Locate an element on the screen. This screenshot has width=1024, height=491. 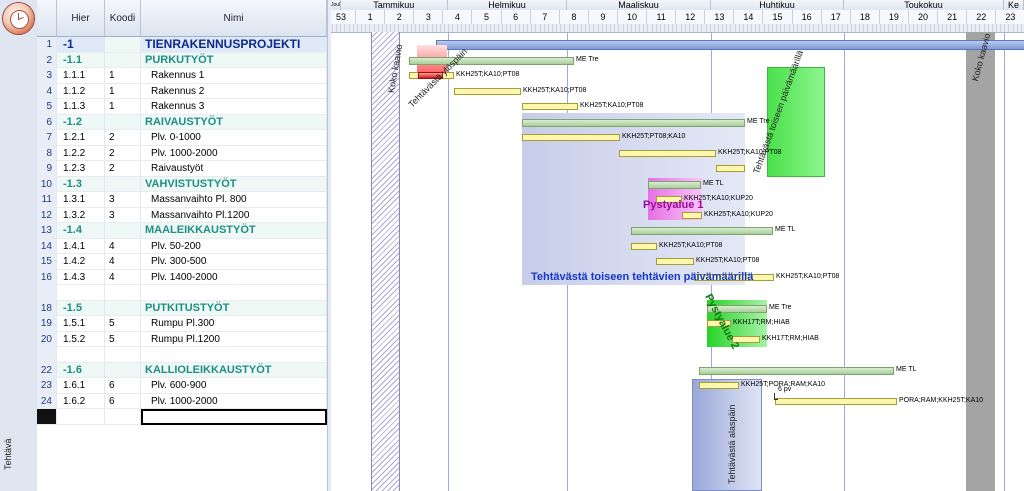
row-number: 14 is located at coordinates (47, 246).